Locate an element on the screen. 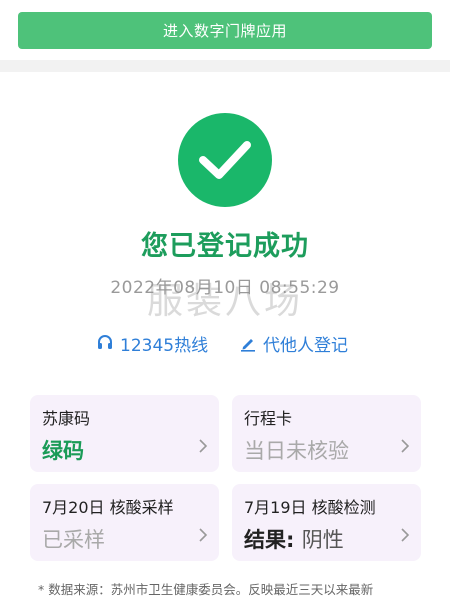 This screenshot has height=600, width=450. enter-digital-doorplate-button: 进入数字门牌应用 is located at coordinates (225, 30).